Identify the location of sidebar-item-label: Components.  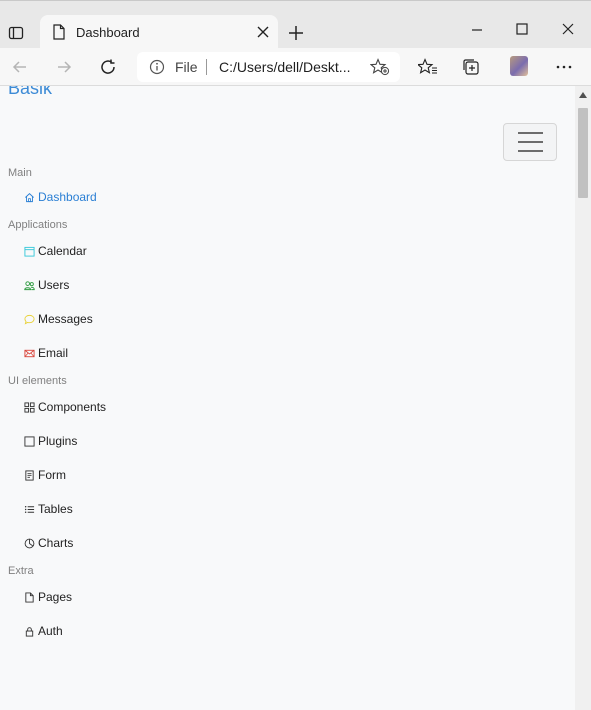
(72, 407).